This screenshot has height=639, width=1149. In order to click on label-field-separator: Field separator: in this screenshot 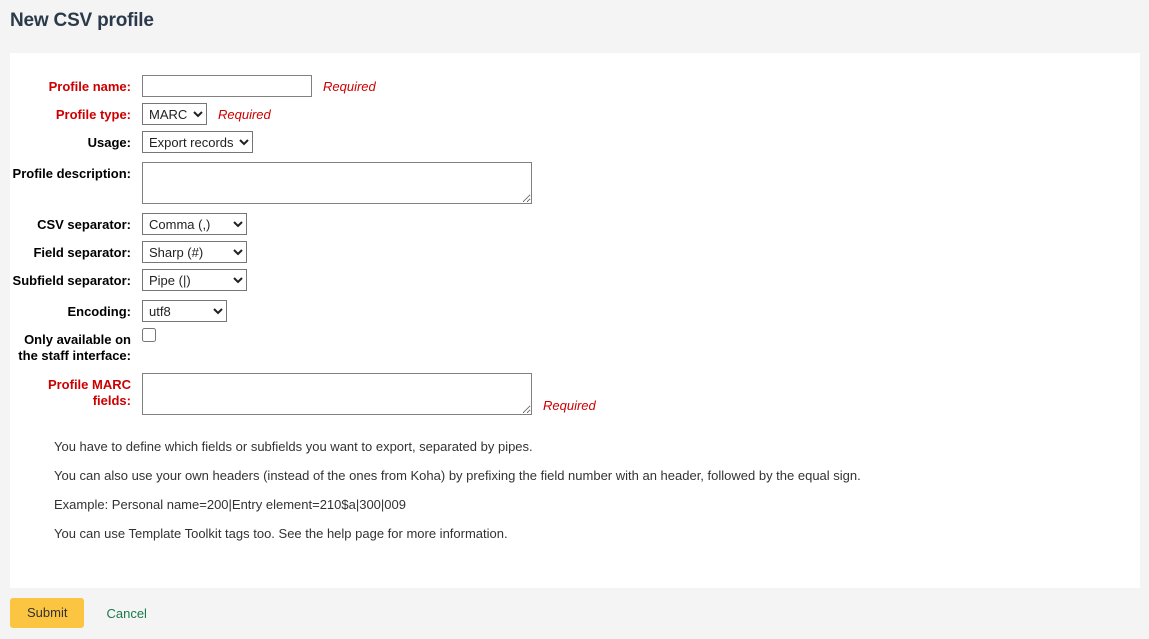, I will do `click(82, 252)`.